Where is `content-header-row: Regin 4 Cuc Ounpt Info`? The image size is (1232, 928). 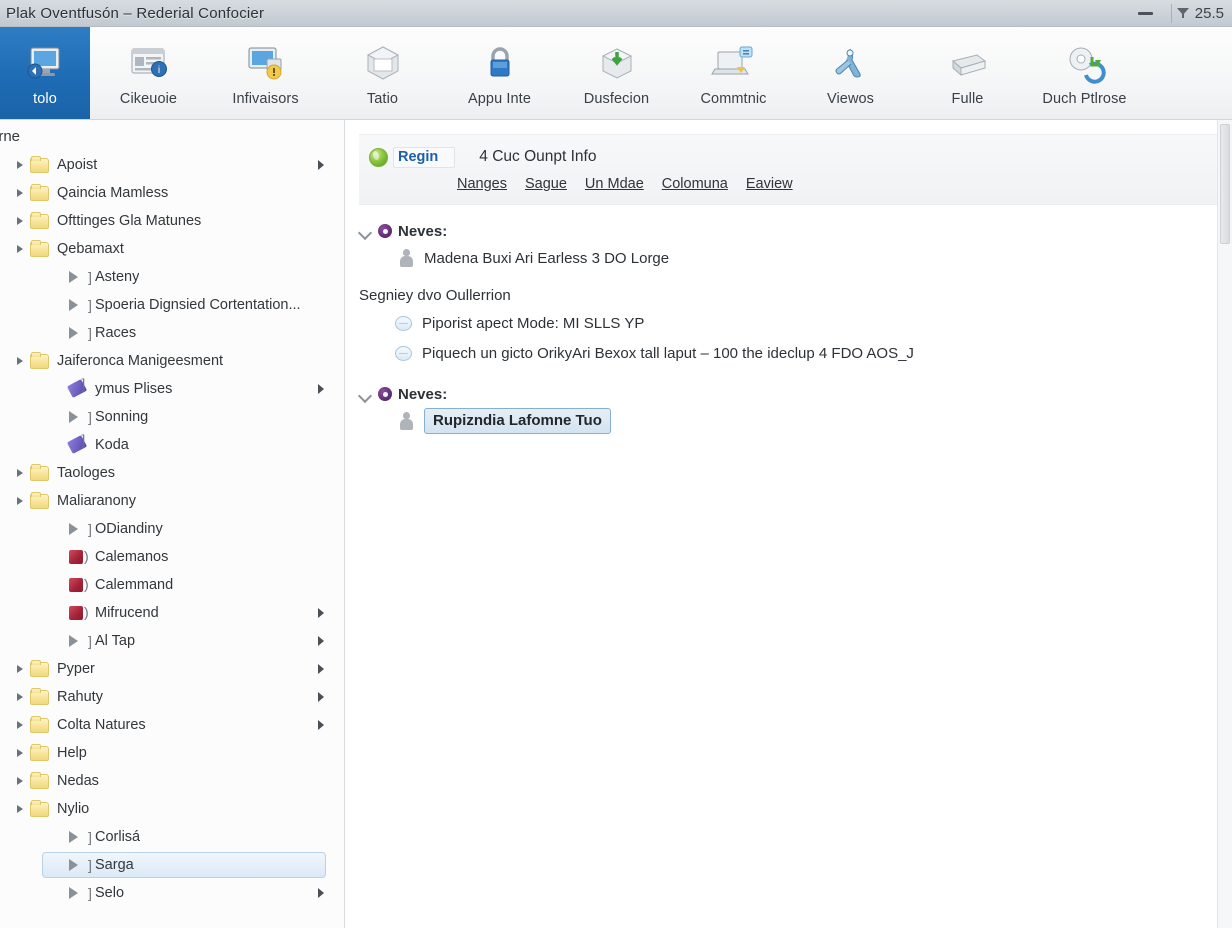 content-header-row: Regin 4 Cuc Ounpt Info is located at coordinates (793, 157).